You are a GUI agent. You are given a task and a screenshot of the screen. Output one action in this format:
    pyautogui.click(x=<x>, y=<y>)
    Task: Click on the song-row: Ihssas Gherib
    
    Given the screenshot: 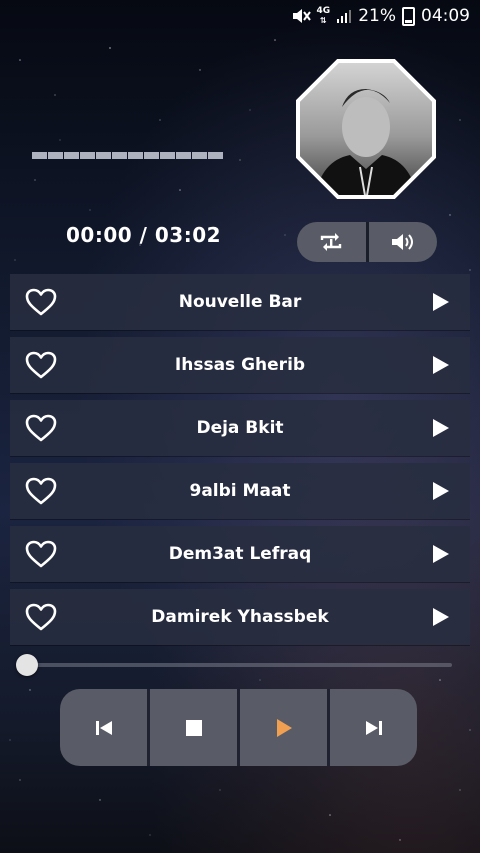 What is the action you would take?
    pyautogui.click(x=240, y=365)
    